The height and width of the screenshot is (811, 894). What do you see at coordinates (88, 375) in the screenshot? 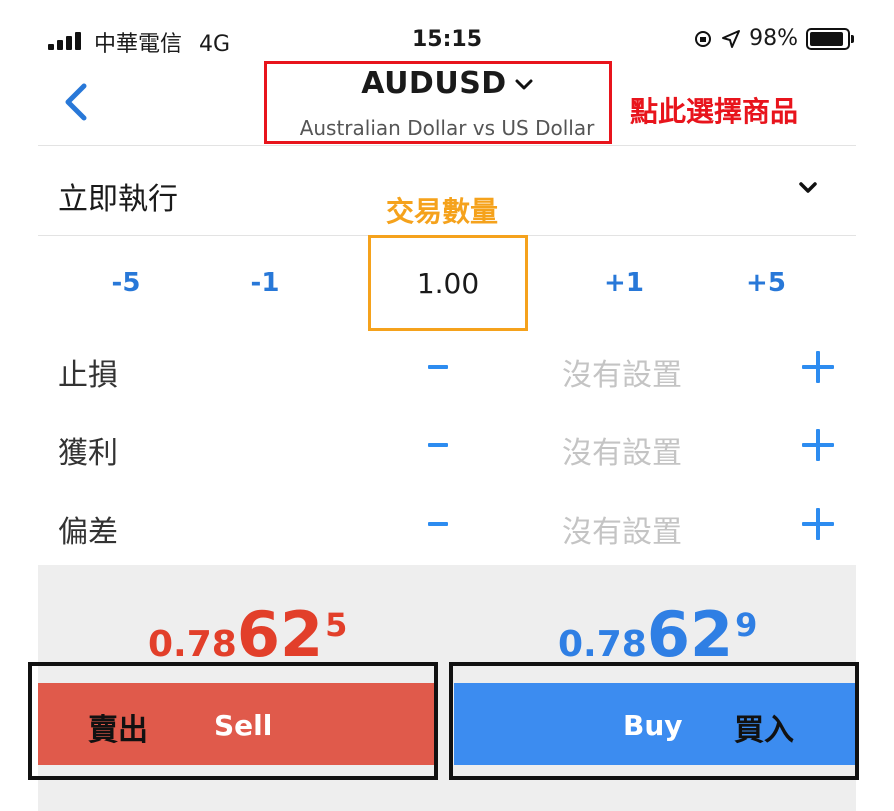
I see `stop-loss-label: 止損` at bounding box center [88, 375].